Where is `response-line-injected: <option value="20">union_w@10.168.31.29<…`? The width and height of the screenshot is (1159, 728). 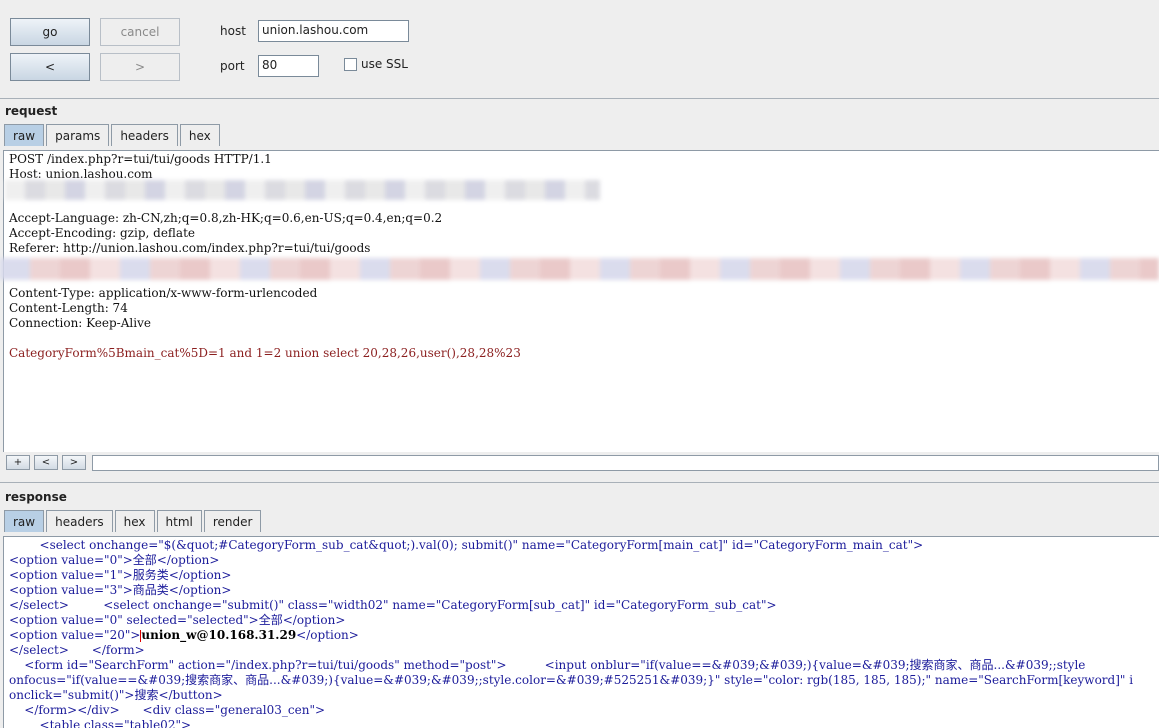
response-line-injected: <option value="20">union_w@10.168.31.29<… is located at coordinates (581, 635).